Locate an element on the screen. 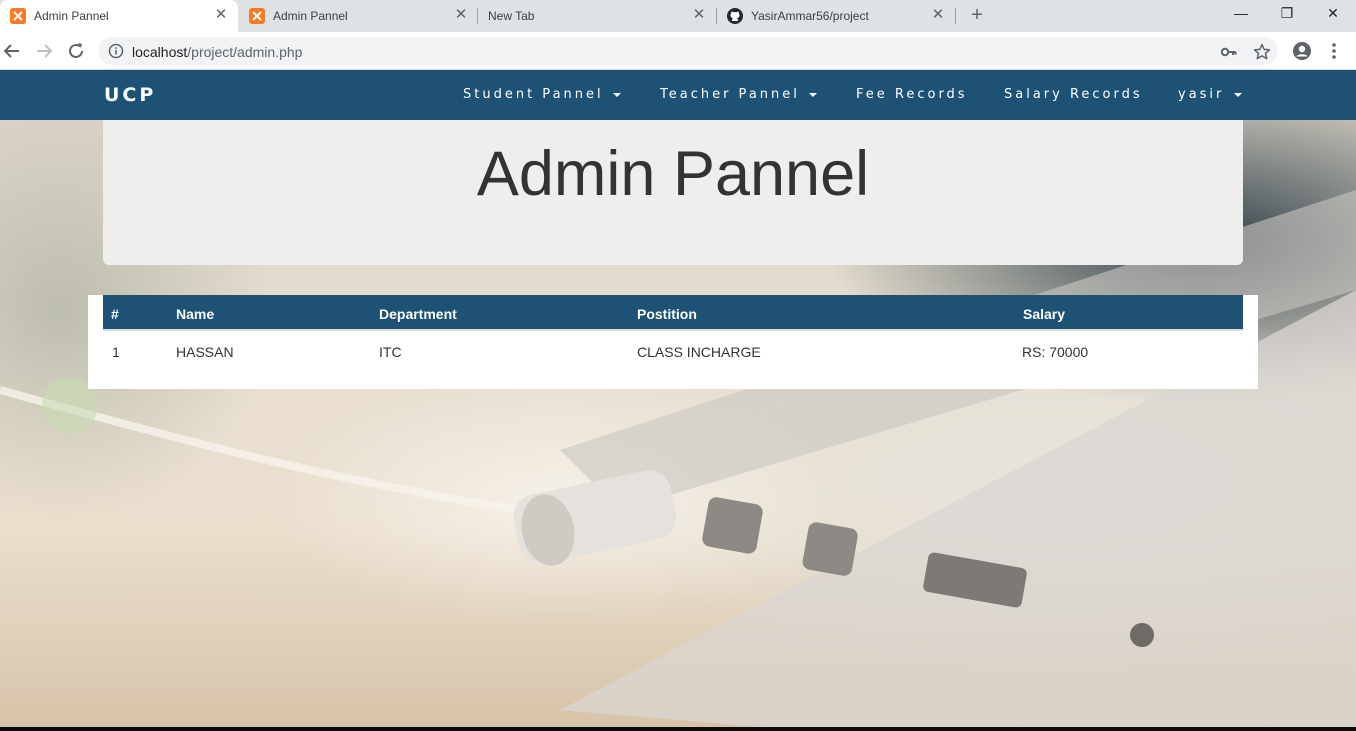 This screenshot has width=1356, height=731. column-header-number: # is located at coordinates (115, 314).